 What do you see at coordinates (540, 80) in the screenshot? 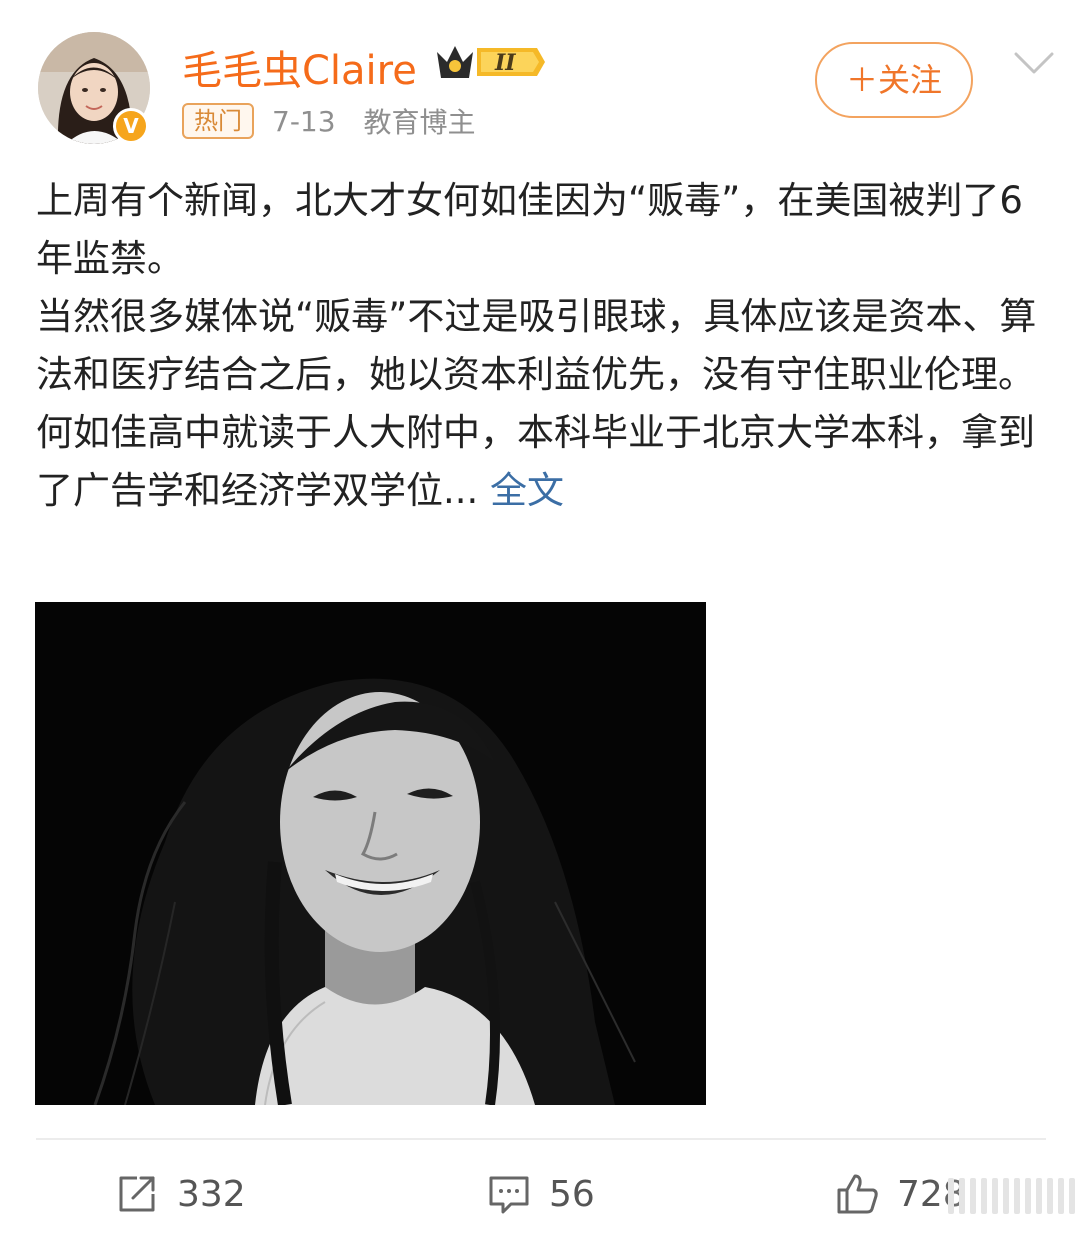
I see `post-header: V 毛毛虫Claire II 热门 7-13 教育博主 ＋关注` at bounding box center [540, 80].